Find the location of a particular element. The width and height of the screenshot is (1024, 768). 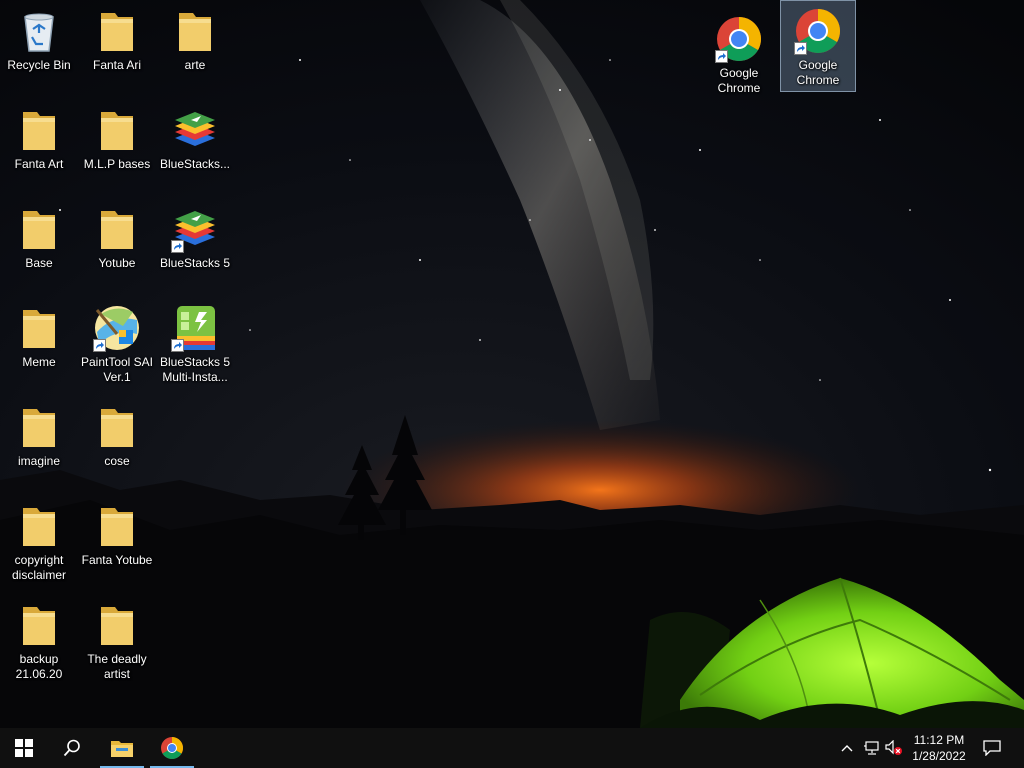

desktop-icon-base: Base is located at coordinates (39, 244).